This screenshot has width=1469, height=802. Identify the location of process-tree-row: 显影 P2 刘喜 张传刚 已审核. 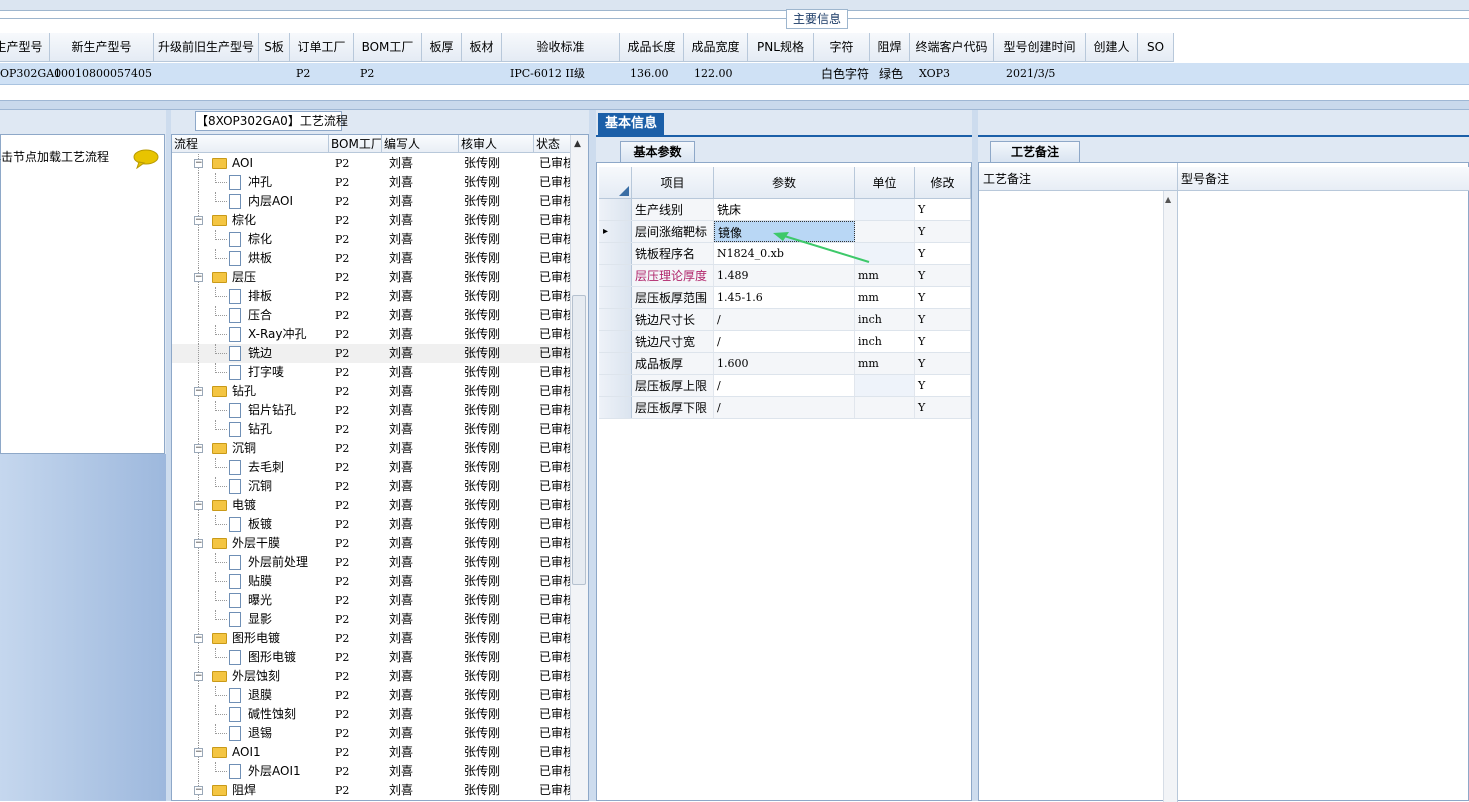
(372, 619).